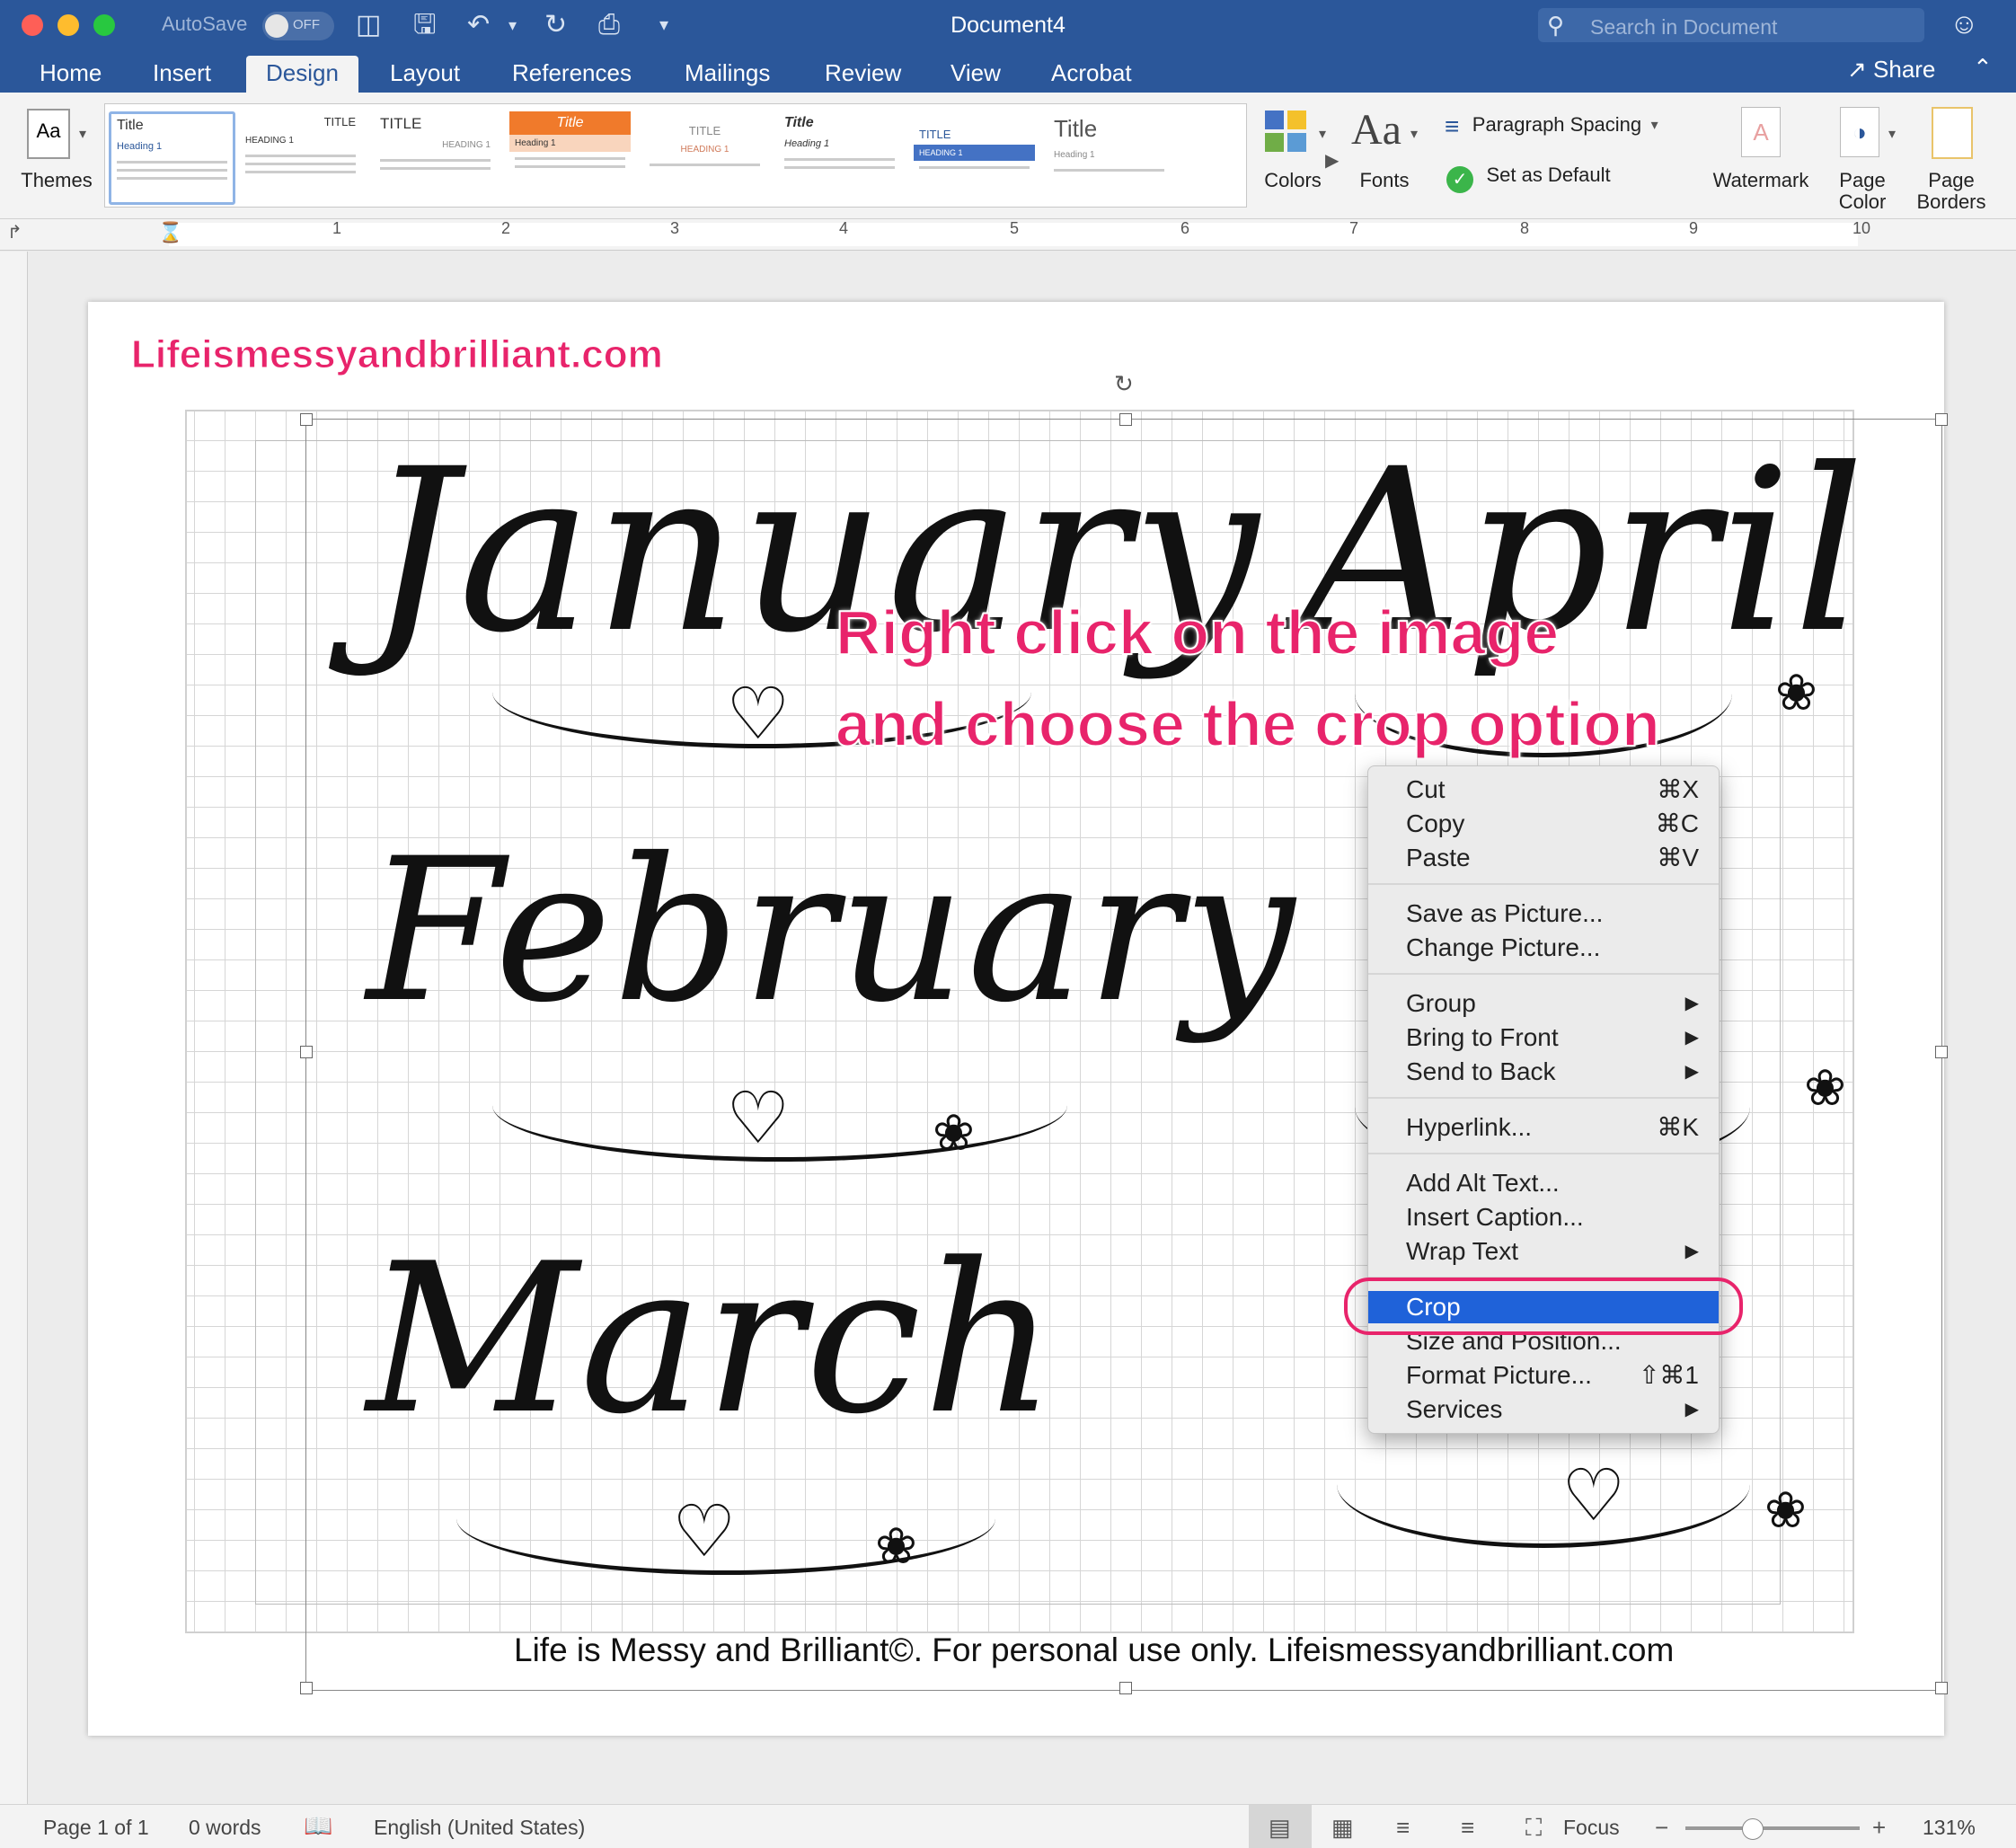 Image resolution: width=2016 pixels, height=1848 pixels. What do you see at coordinates (571, 74) in the screenshot?
I see `tab-references: References` at bounding box center [571, 74].